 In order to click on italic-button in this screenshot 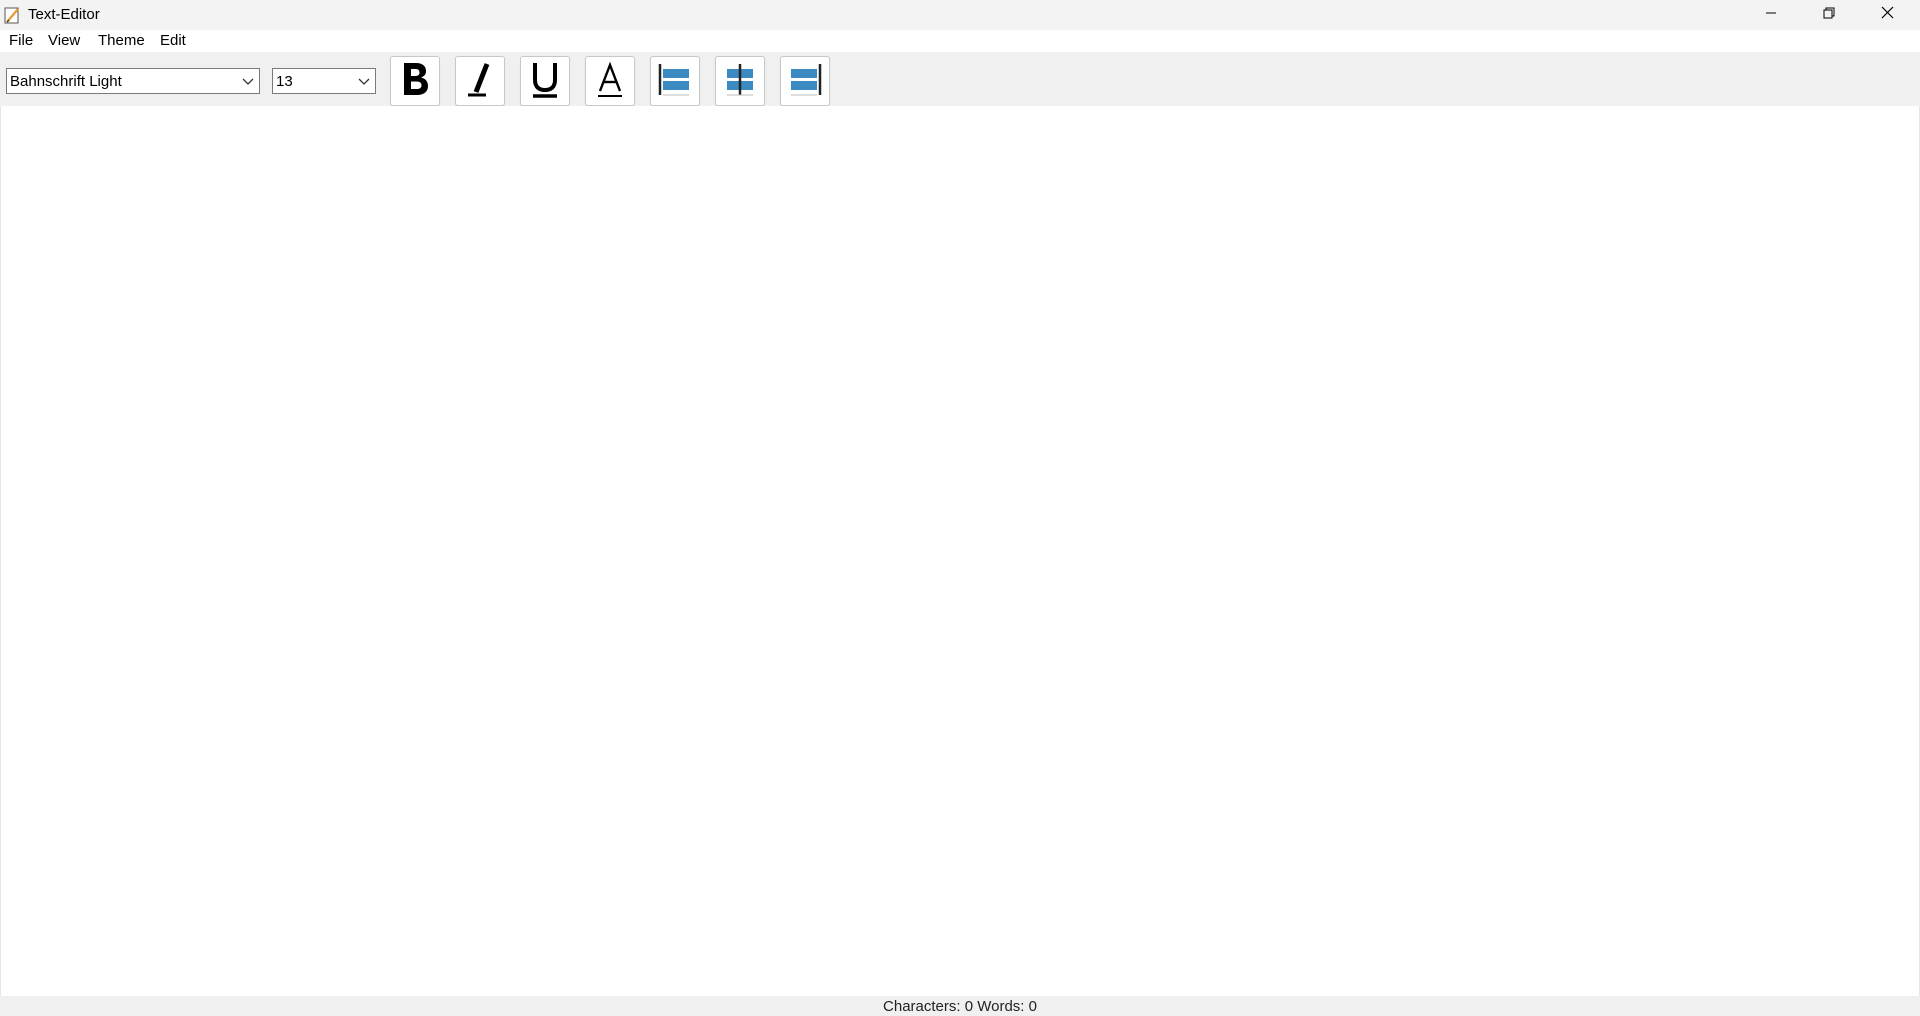, I will do `click(480, 81)`.